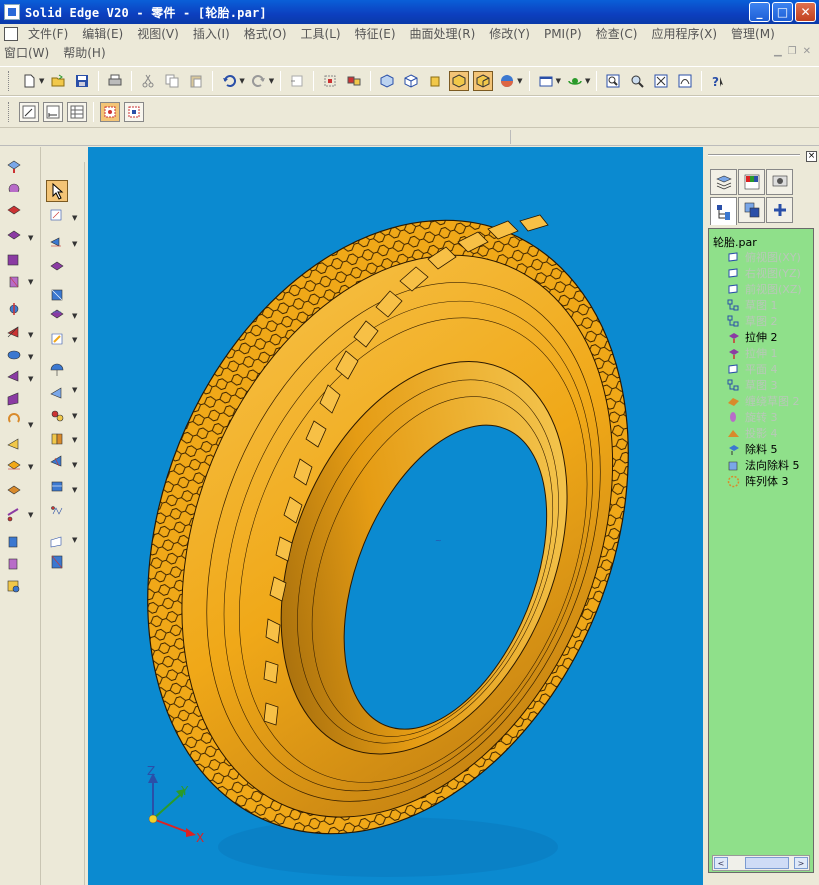  I want to click on menu-item-9: PMI(P), so click(563, 34).